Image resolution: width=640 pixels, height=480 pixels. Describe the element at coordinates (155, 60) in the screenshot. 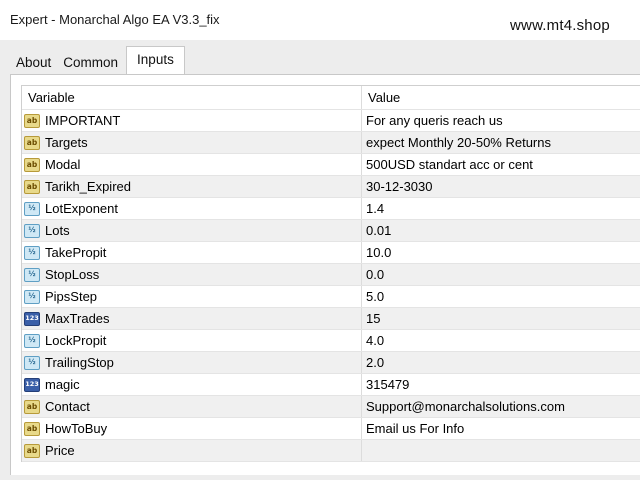

I see `tab-inputs: Inputs` at that location.